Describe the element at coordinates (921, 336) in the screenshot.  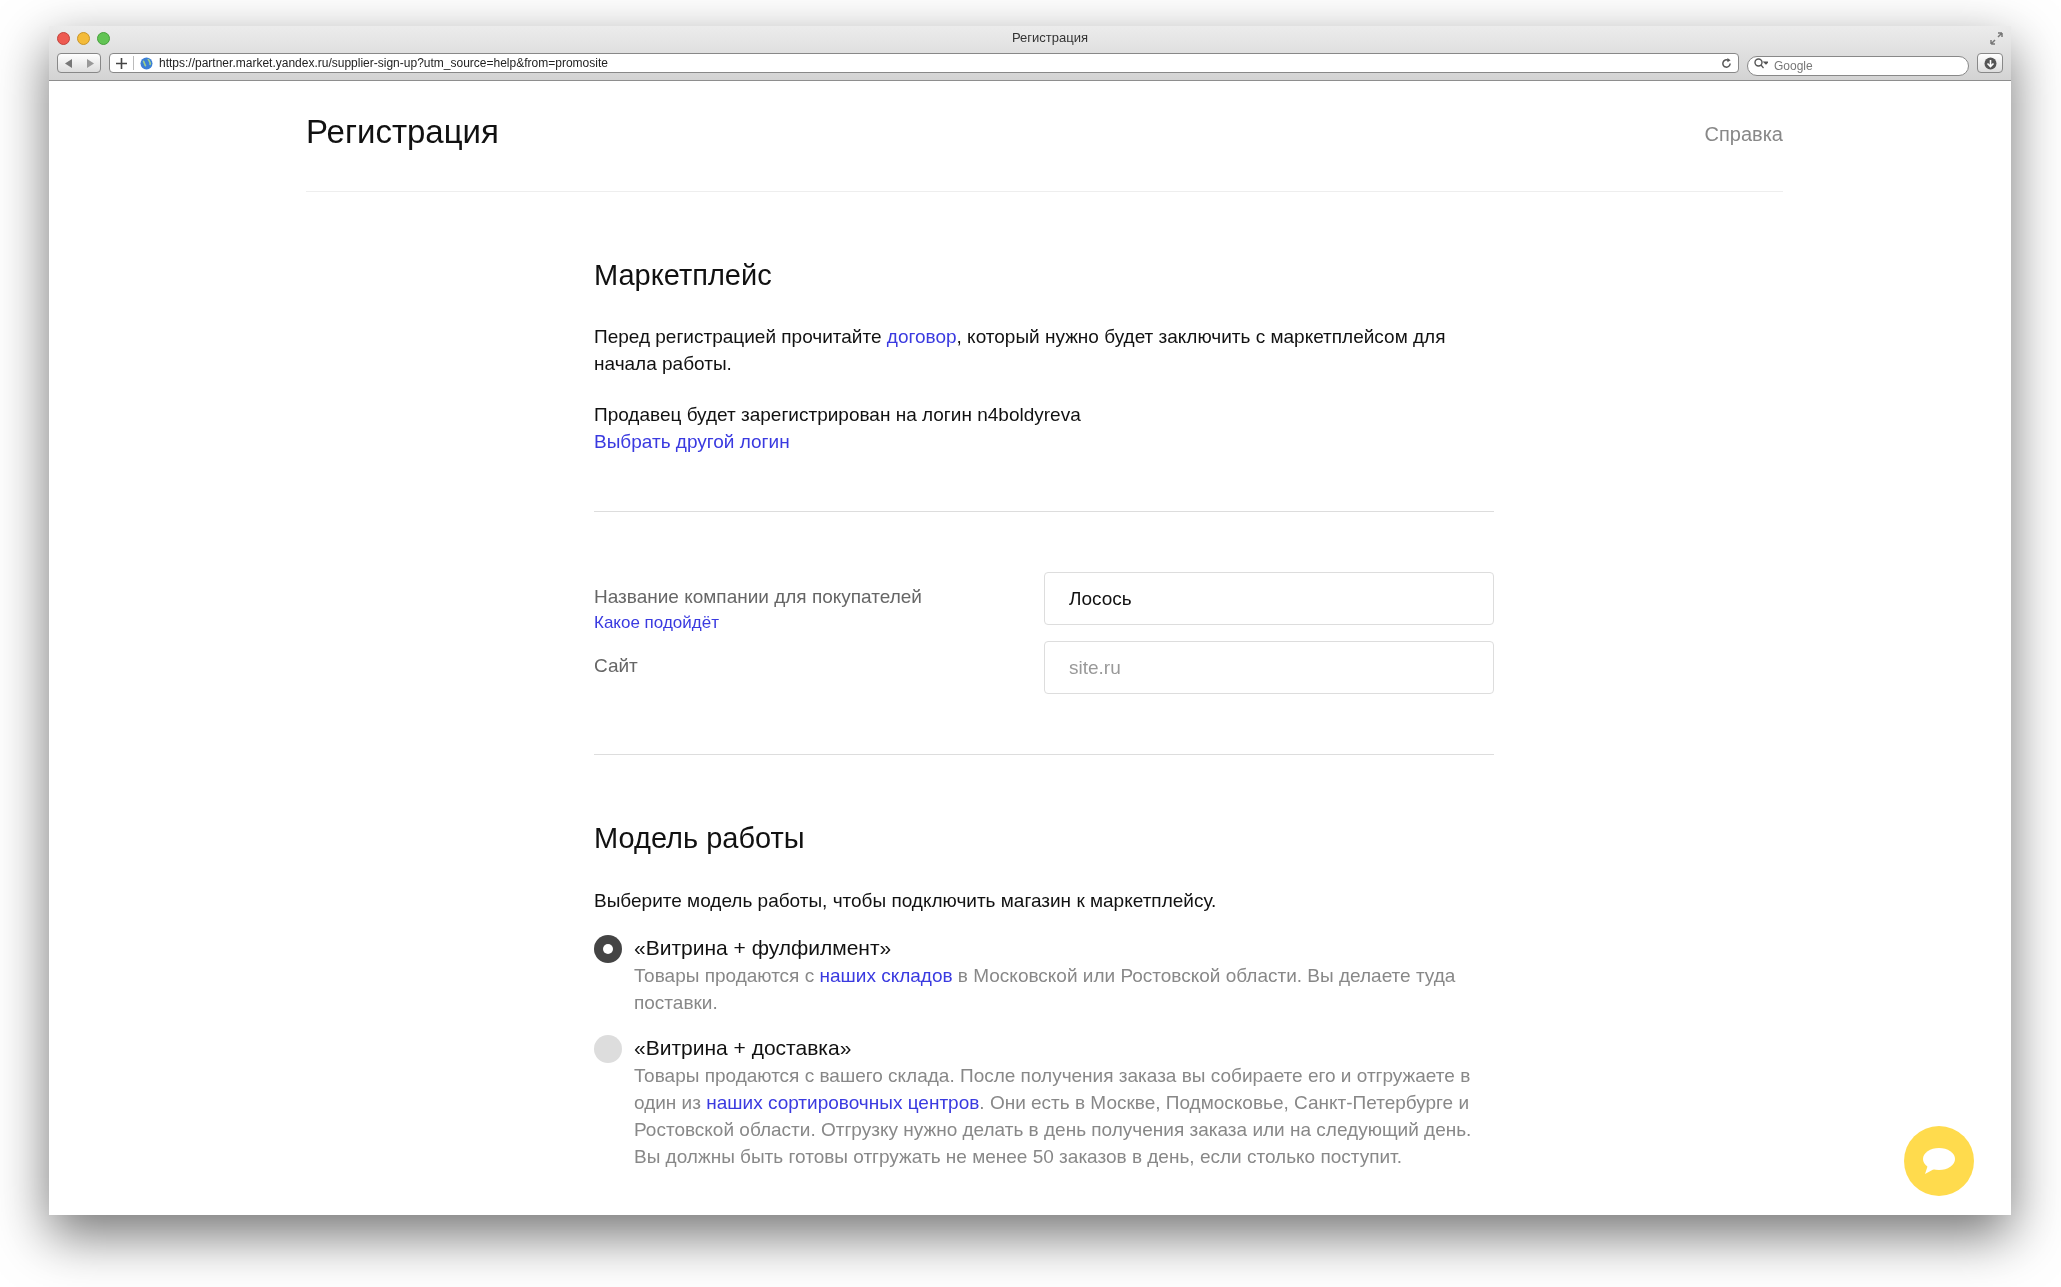
I see `inline-link: договор` at that location.